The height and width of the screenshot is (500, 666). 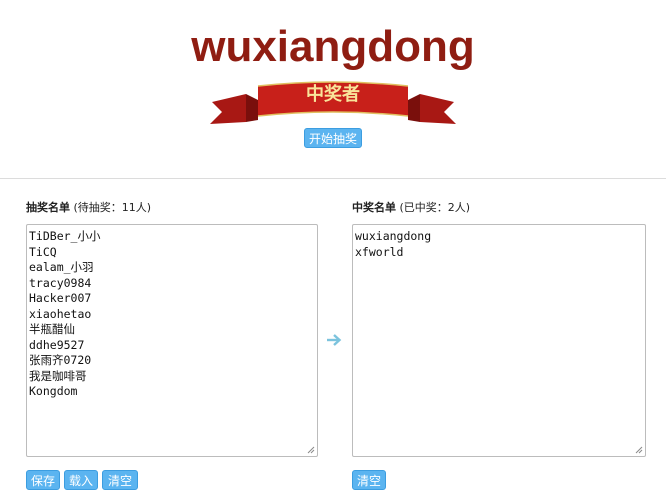 What do you see at coordinates (333, 46) in the screenshot?
I see `winner-name: wuxiangdong` at bounding box center [333, 46].